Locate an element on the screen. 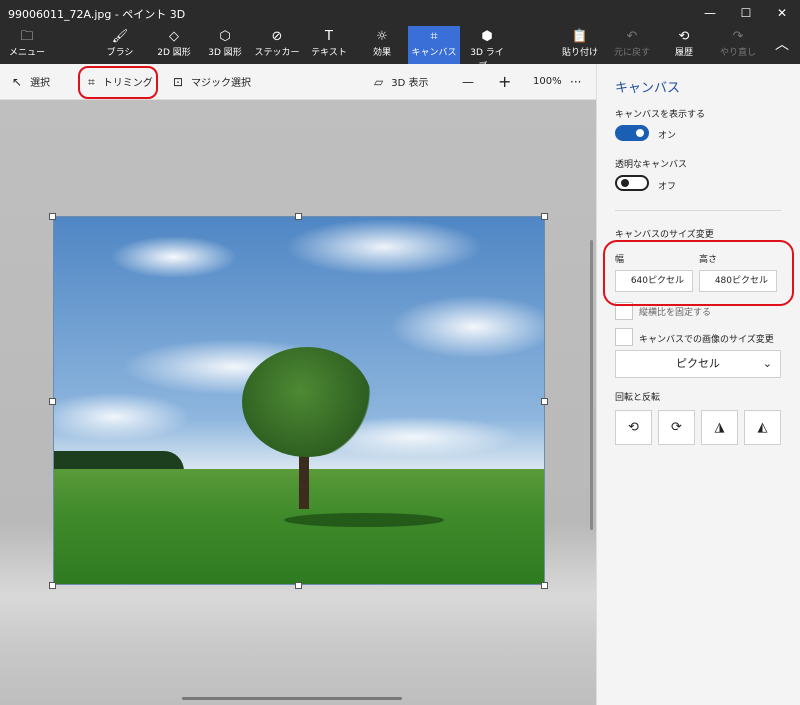  flip-horizontal-button: ◮ is located at coordinates (719, 427).